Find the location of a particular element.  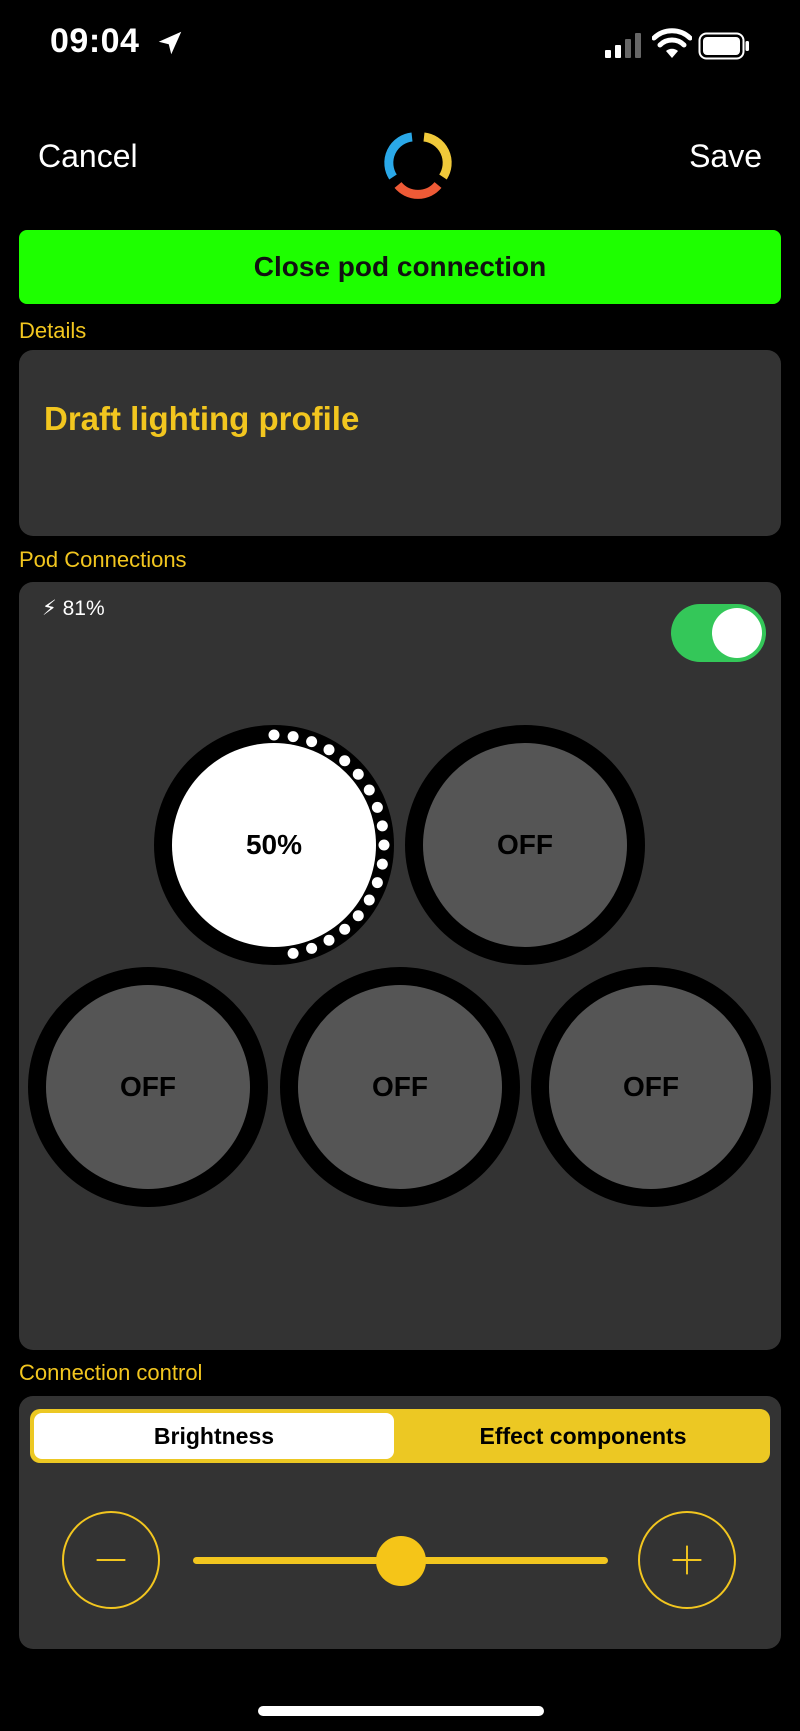

pod-4: OFF is located at coordinates (400, 1087).